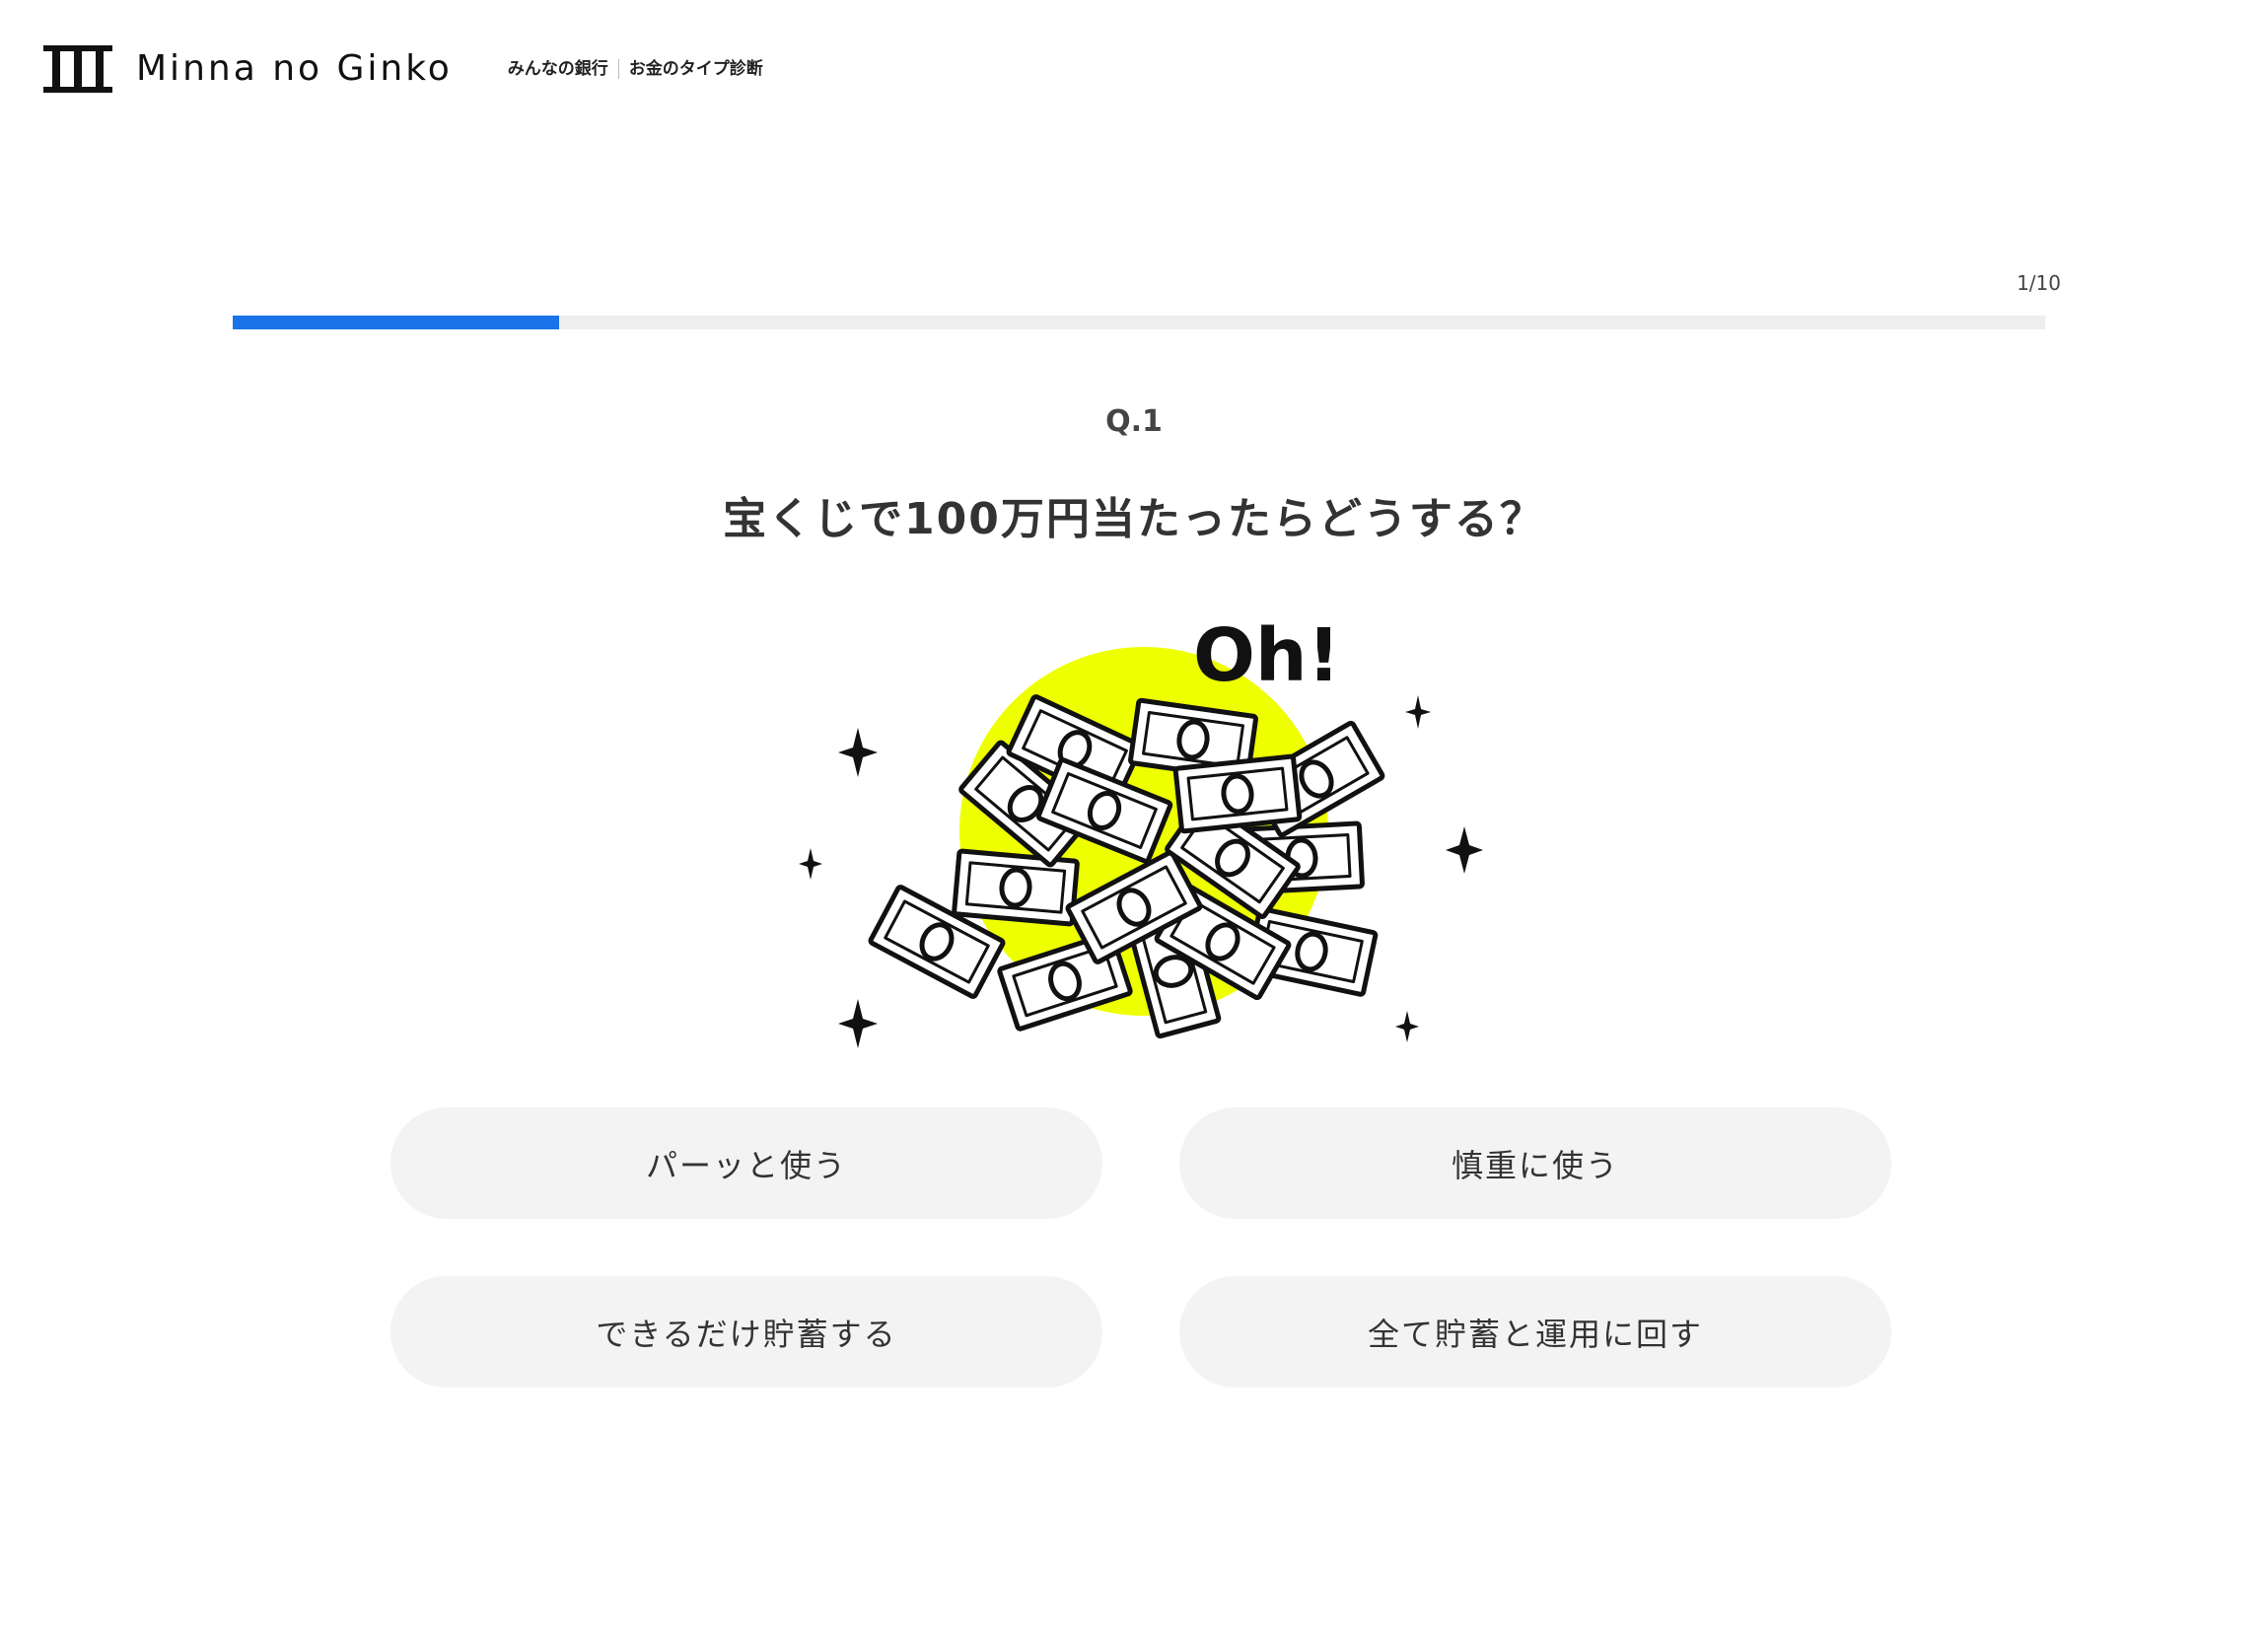 This screenshot has height=1638, width=2268. I want to click on header-divider, so click(618, 69).